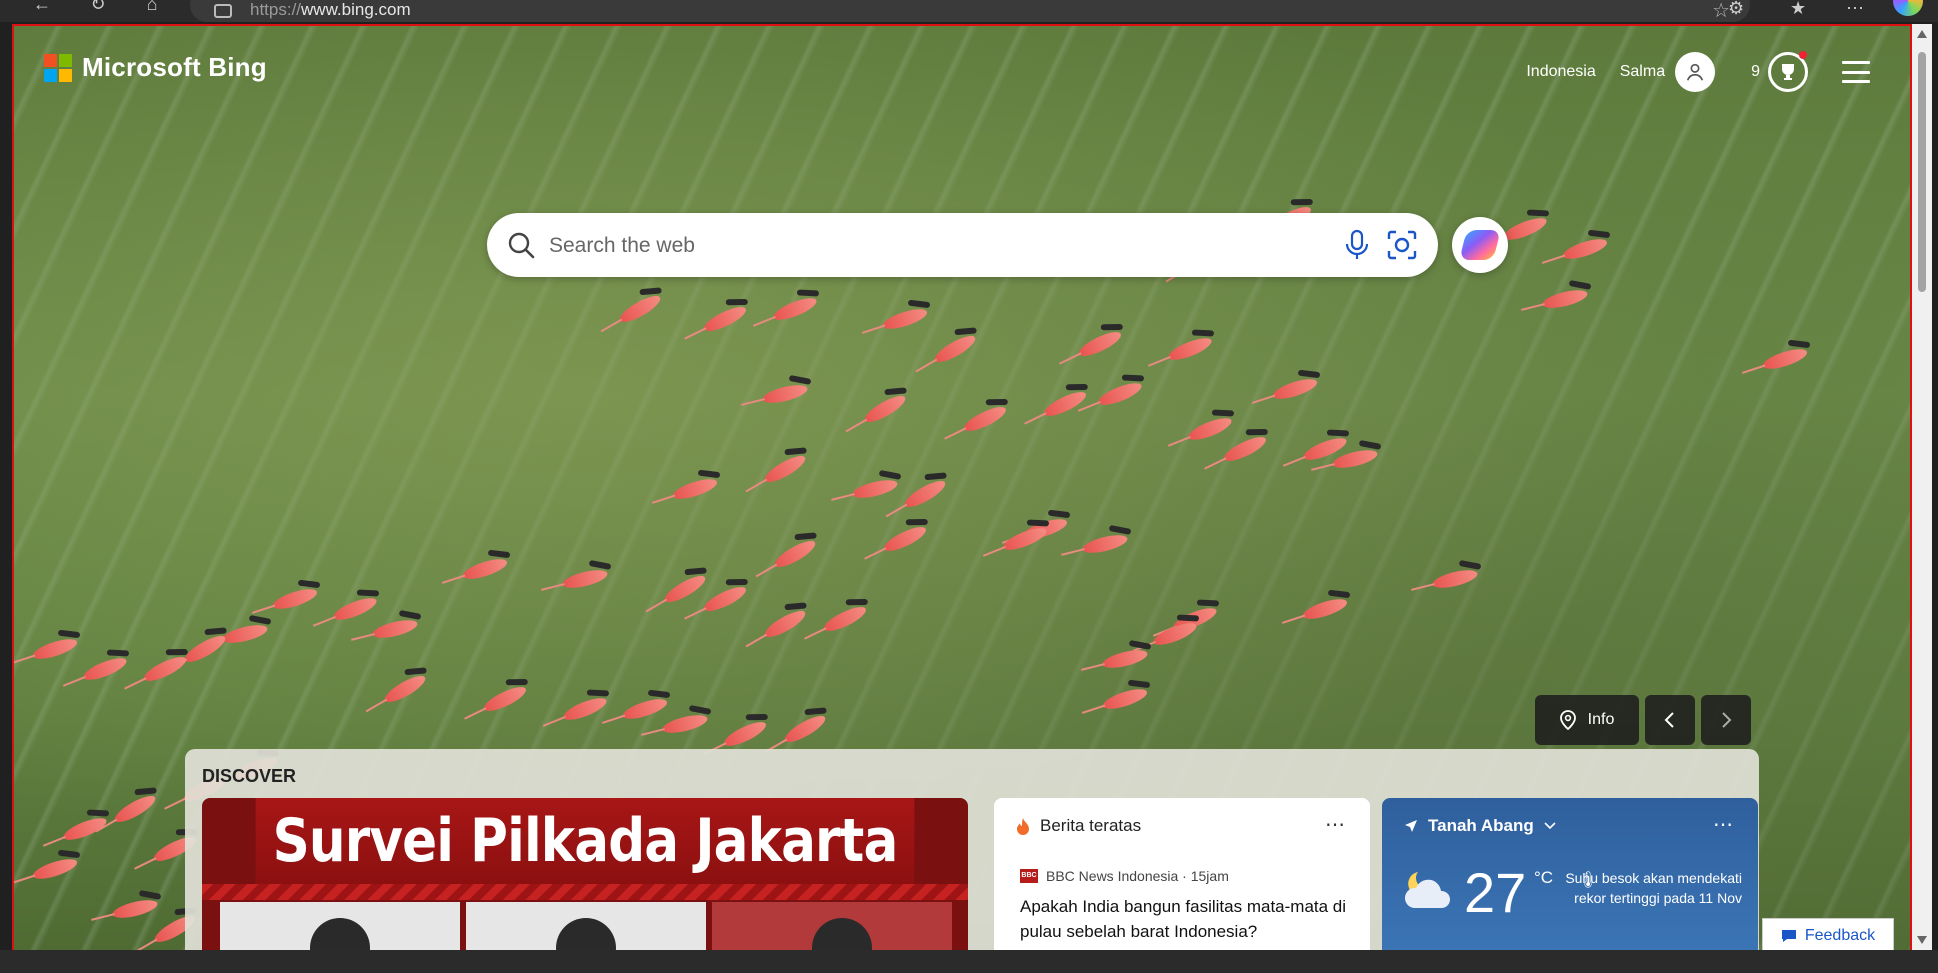 The height and width of the screenshot is (973, 1938). I want to click on avatar, so click(1695, 72).